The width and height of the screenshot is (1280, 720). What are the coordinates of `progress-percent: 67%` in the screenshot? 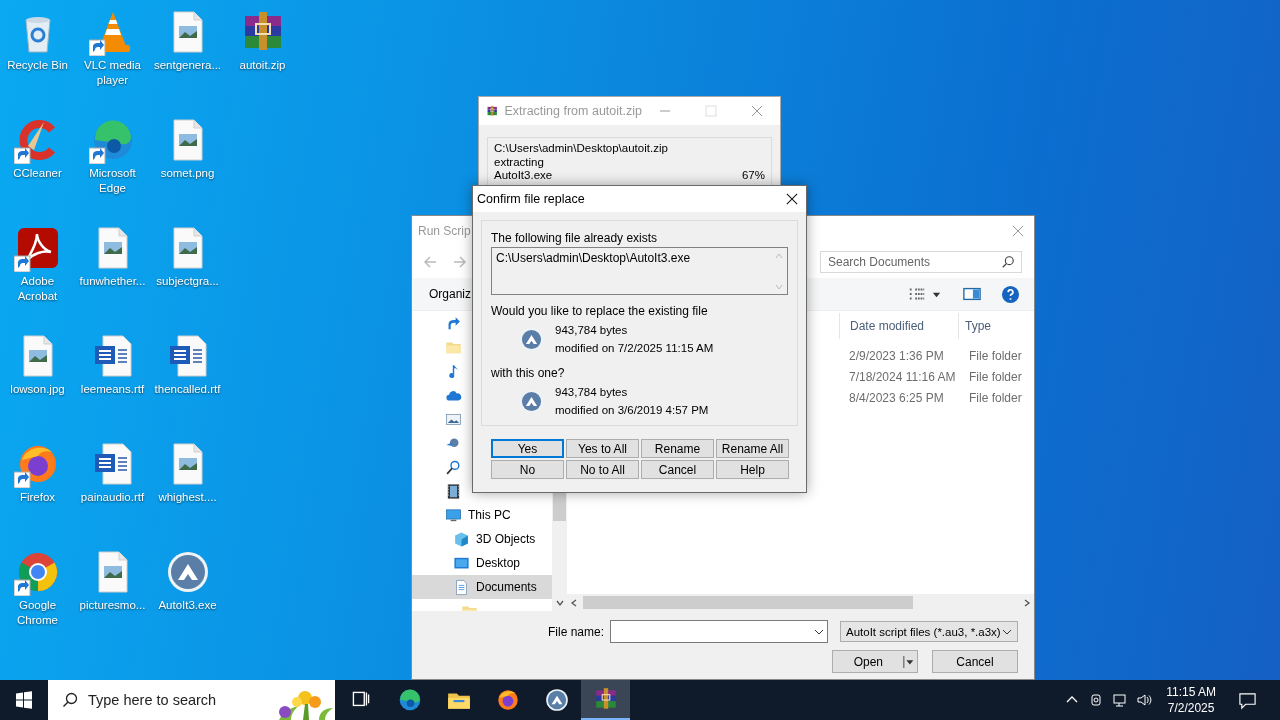 It's located at (753, 176).